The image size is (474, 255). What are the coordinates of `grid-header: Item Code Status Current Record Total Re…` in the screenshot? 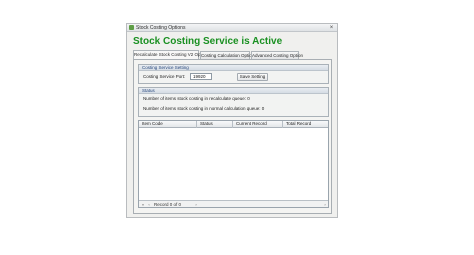 It's located at (233, 124).